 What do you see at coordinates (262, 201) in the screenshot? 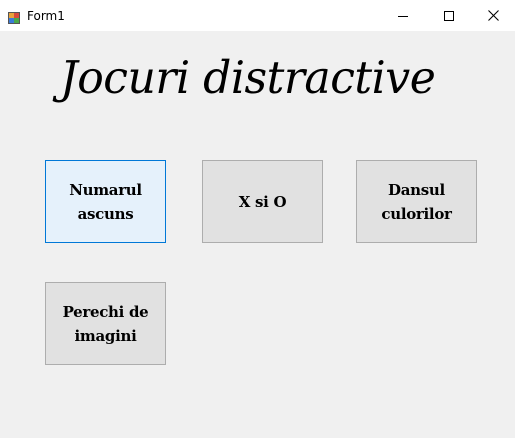
I see `x-si-o-button: X si O` at bounding box center [262, 201].